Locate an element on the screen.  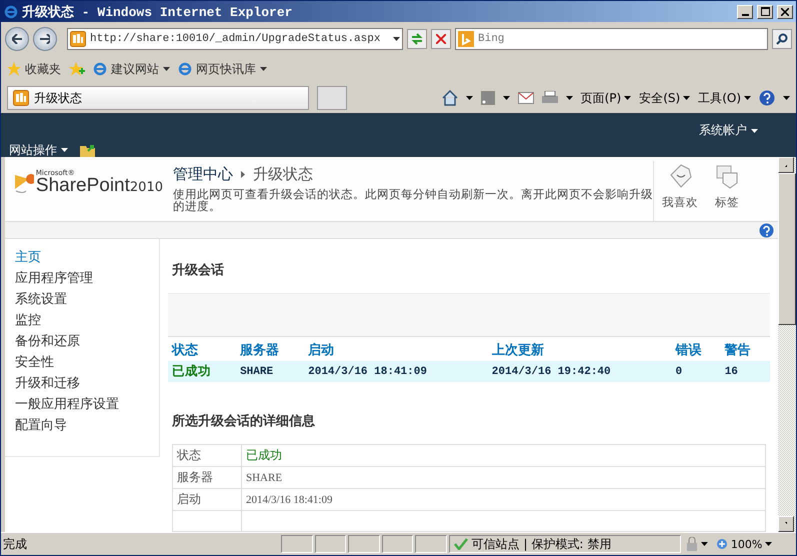
security-zone-text: 可信站点 | 保护模式: 禁用 is located at coordinates (542, 544).